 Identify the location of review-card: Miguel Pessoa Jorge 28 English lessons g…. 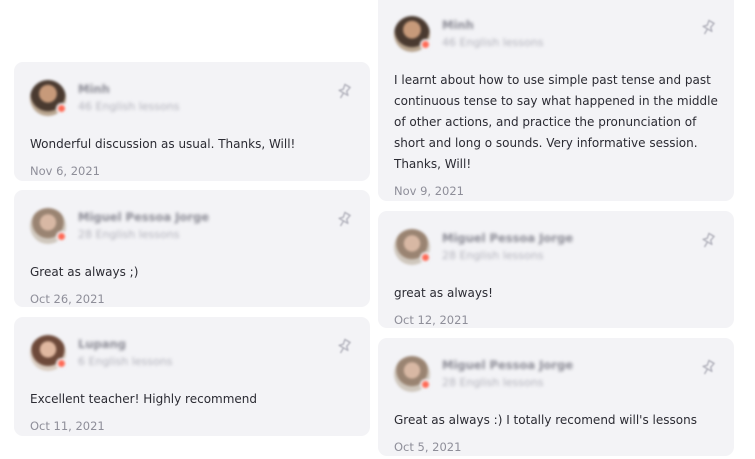
(556, 269).